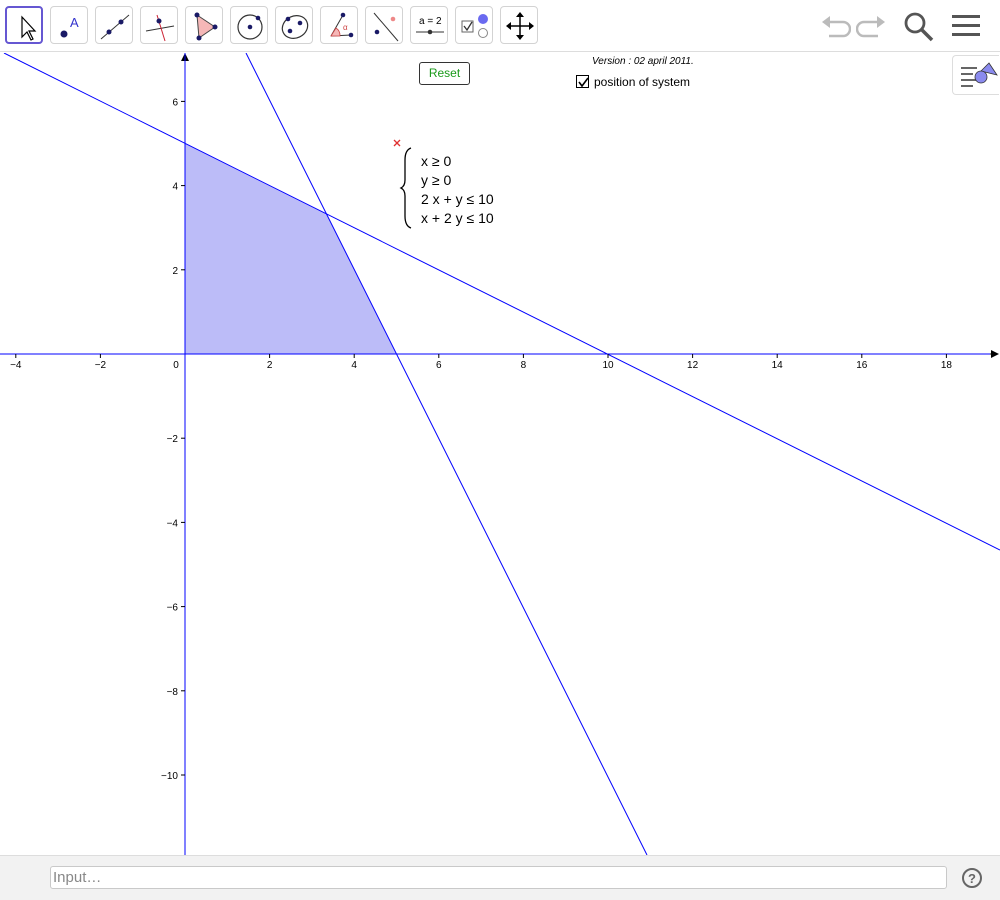 This screenshot has height=900, width=1000. I want to click on y-tick-label: −10, so click(169, 776).